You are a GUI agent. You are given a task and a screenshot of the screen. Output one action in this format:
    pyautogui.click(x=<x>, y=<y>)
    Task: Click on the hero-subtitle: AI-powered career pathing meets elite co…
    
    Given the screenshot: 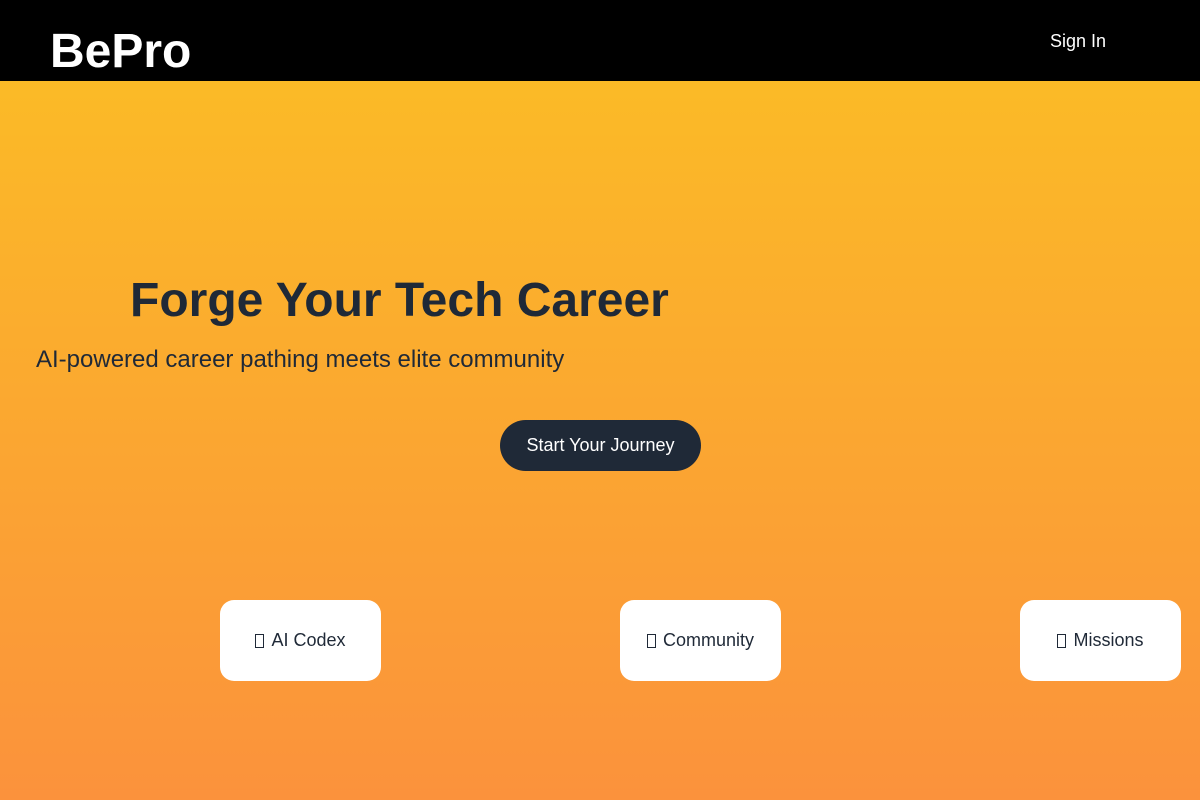 What is the action you would take?
    pyautogui.click(x=300, y=359)
    